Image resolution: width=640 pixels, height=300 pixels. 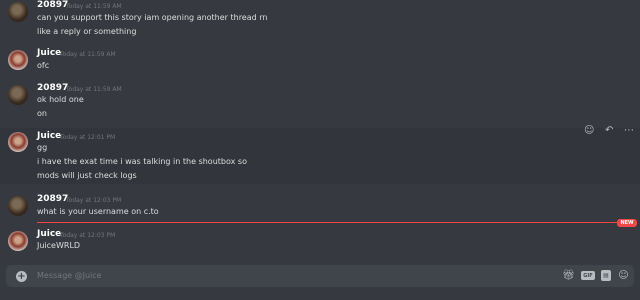 I want to click on message-group: Juice Today at 12:03 PM JuiceWRLD, so click(x=320, y=242).